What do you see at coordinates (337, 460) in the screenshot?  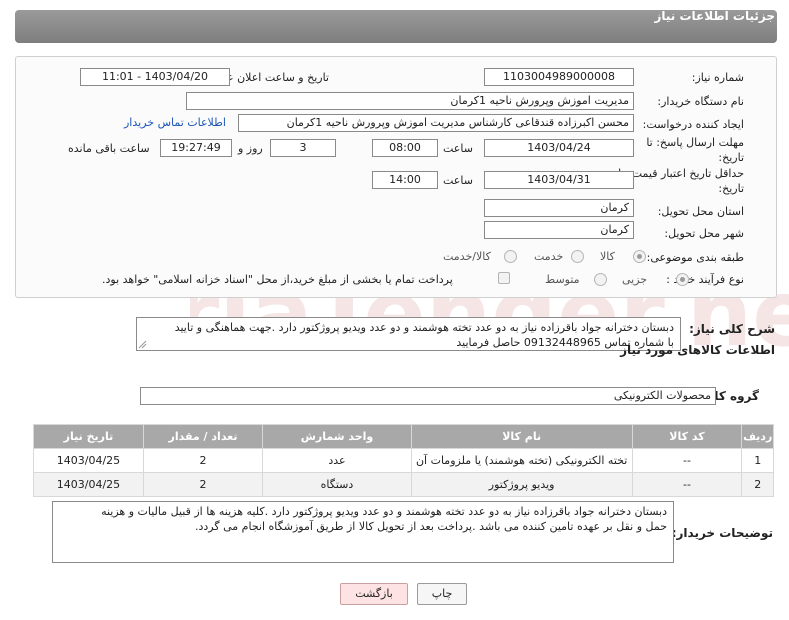 I see `cell-unit: عدد` at bounding box center [337, 460].